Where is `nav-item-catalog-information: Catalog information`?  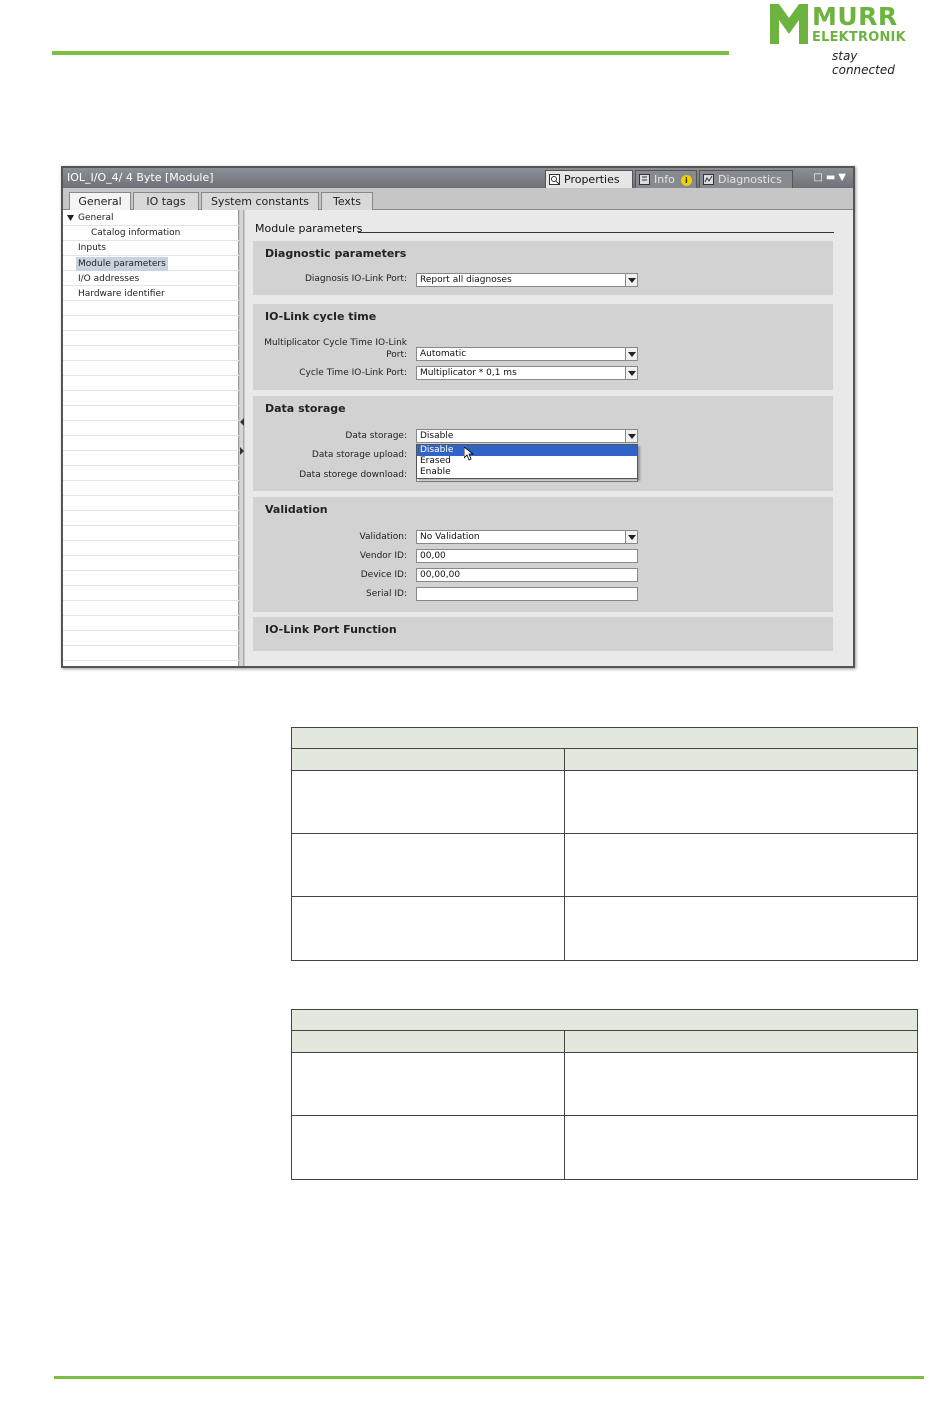
nav-item-catalog-information: Catalog information is located at coordinates (135, 233).